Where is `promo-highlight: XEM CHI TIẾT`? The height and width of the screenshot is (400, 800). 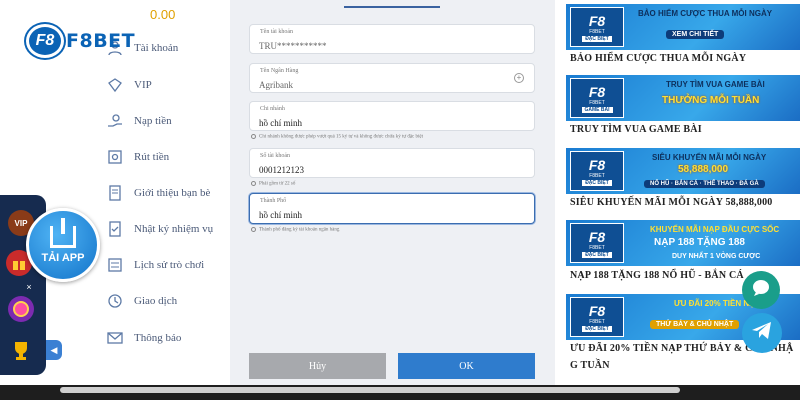 promo-highlight: XEM CHI TIẾT is located at coordinates (695, 34).